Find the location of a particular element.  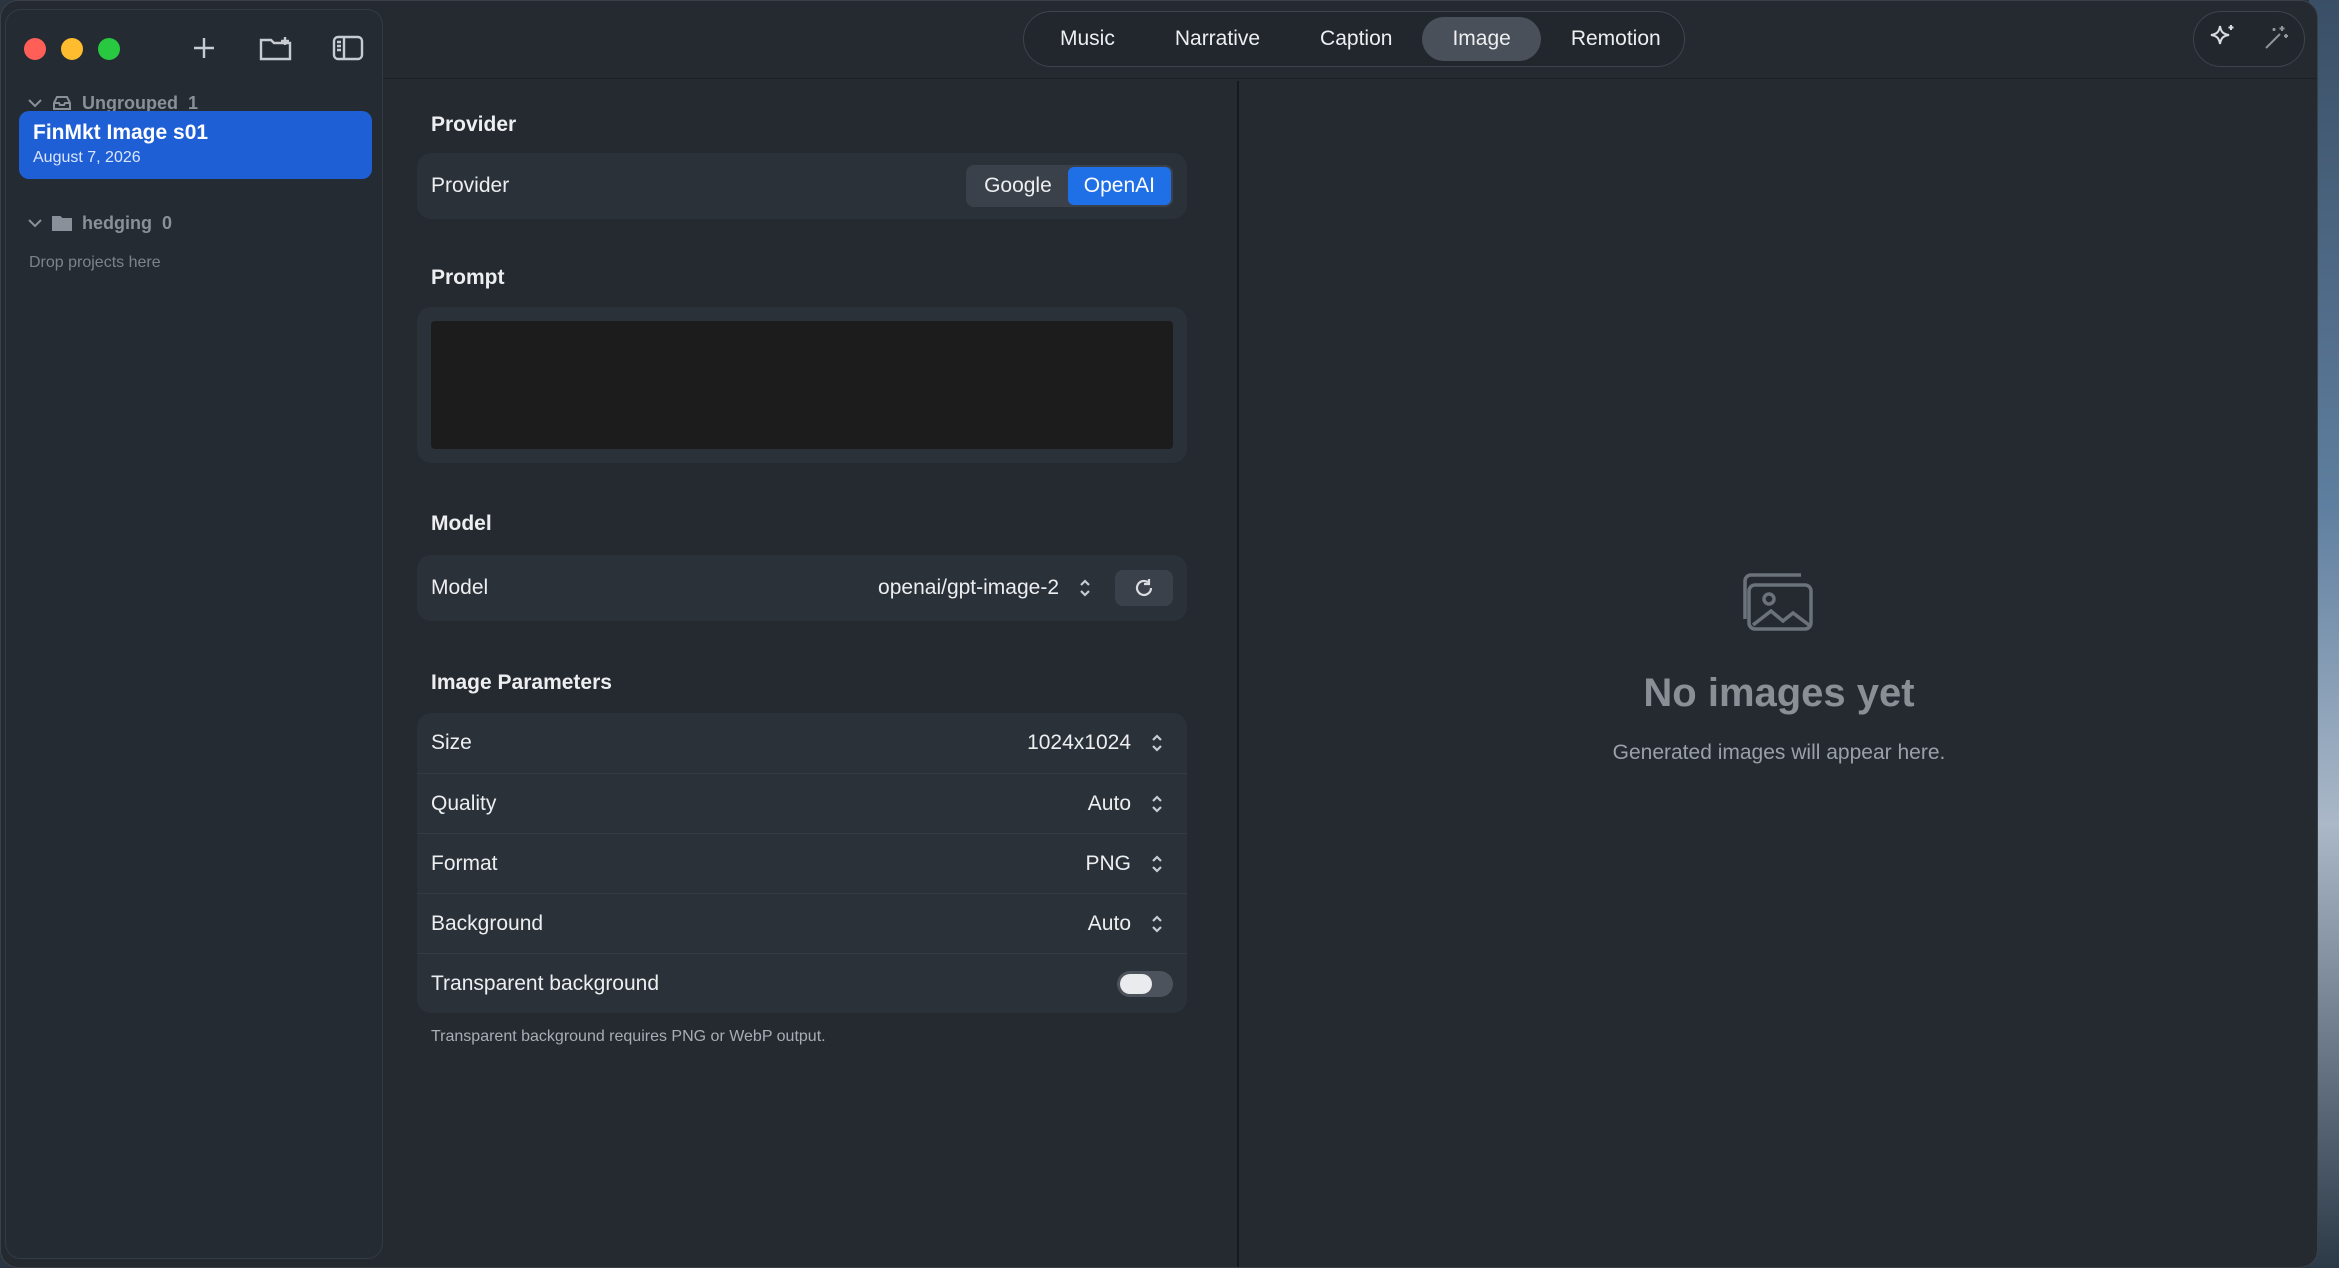

provider-card: Provider Google OpenAI is located at coordinates (802, 186).